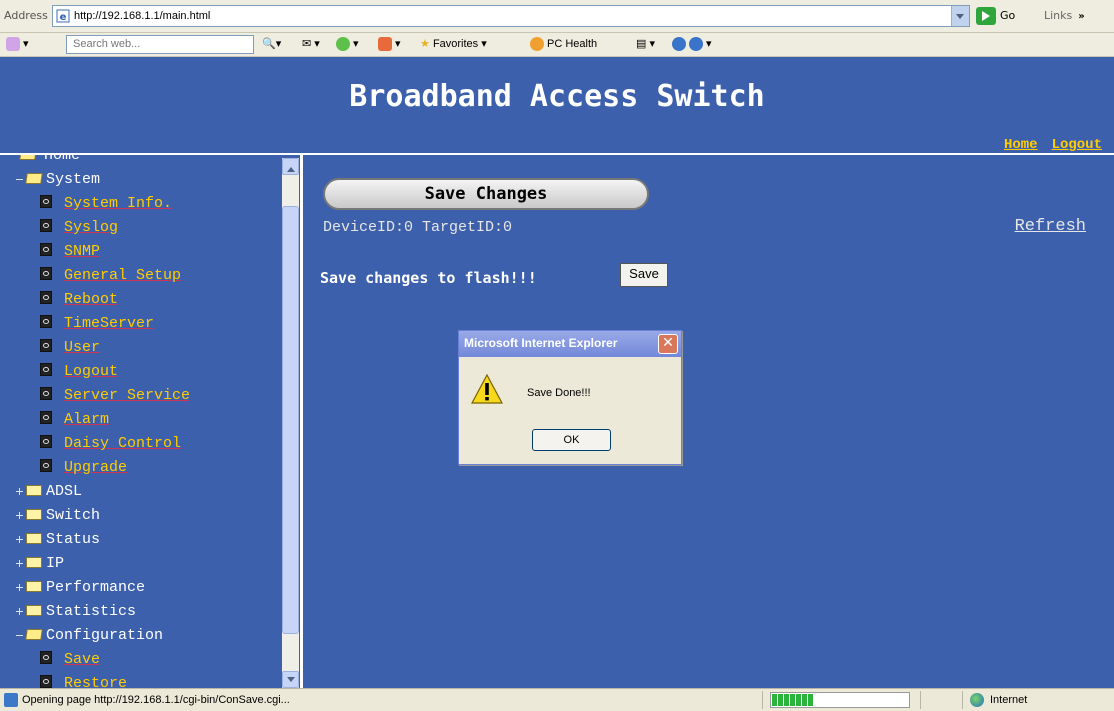  I want to click on logout-link: Logout, so click(1077, 145).